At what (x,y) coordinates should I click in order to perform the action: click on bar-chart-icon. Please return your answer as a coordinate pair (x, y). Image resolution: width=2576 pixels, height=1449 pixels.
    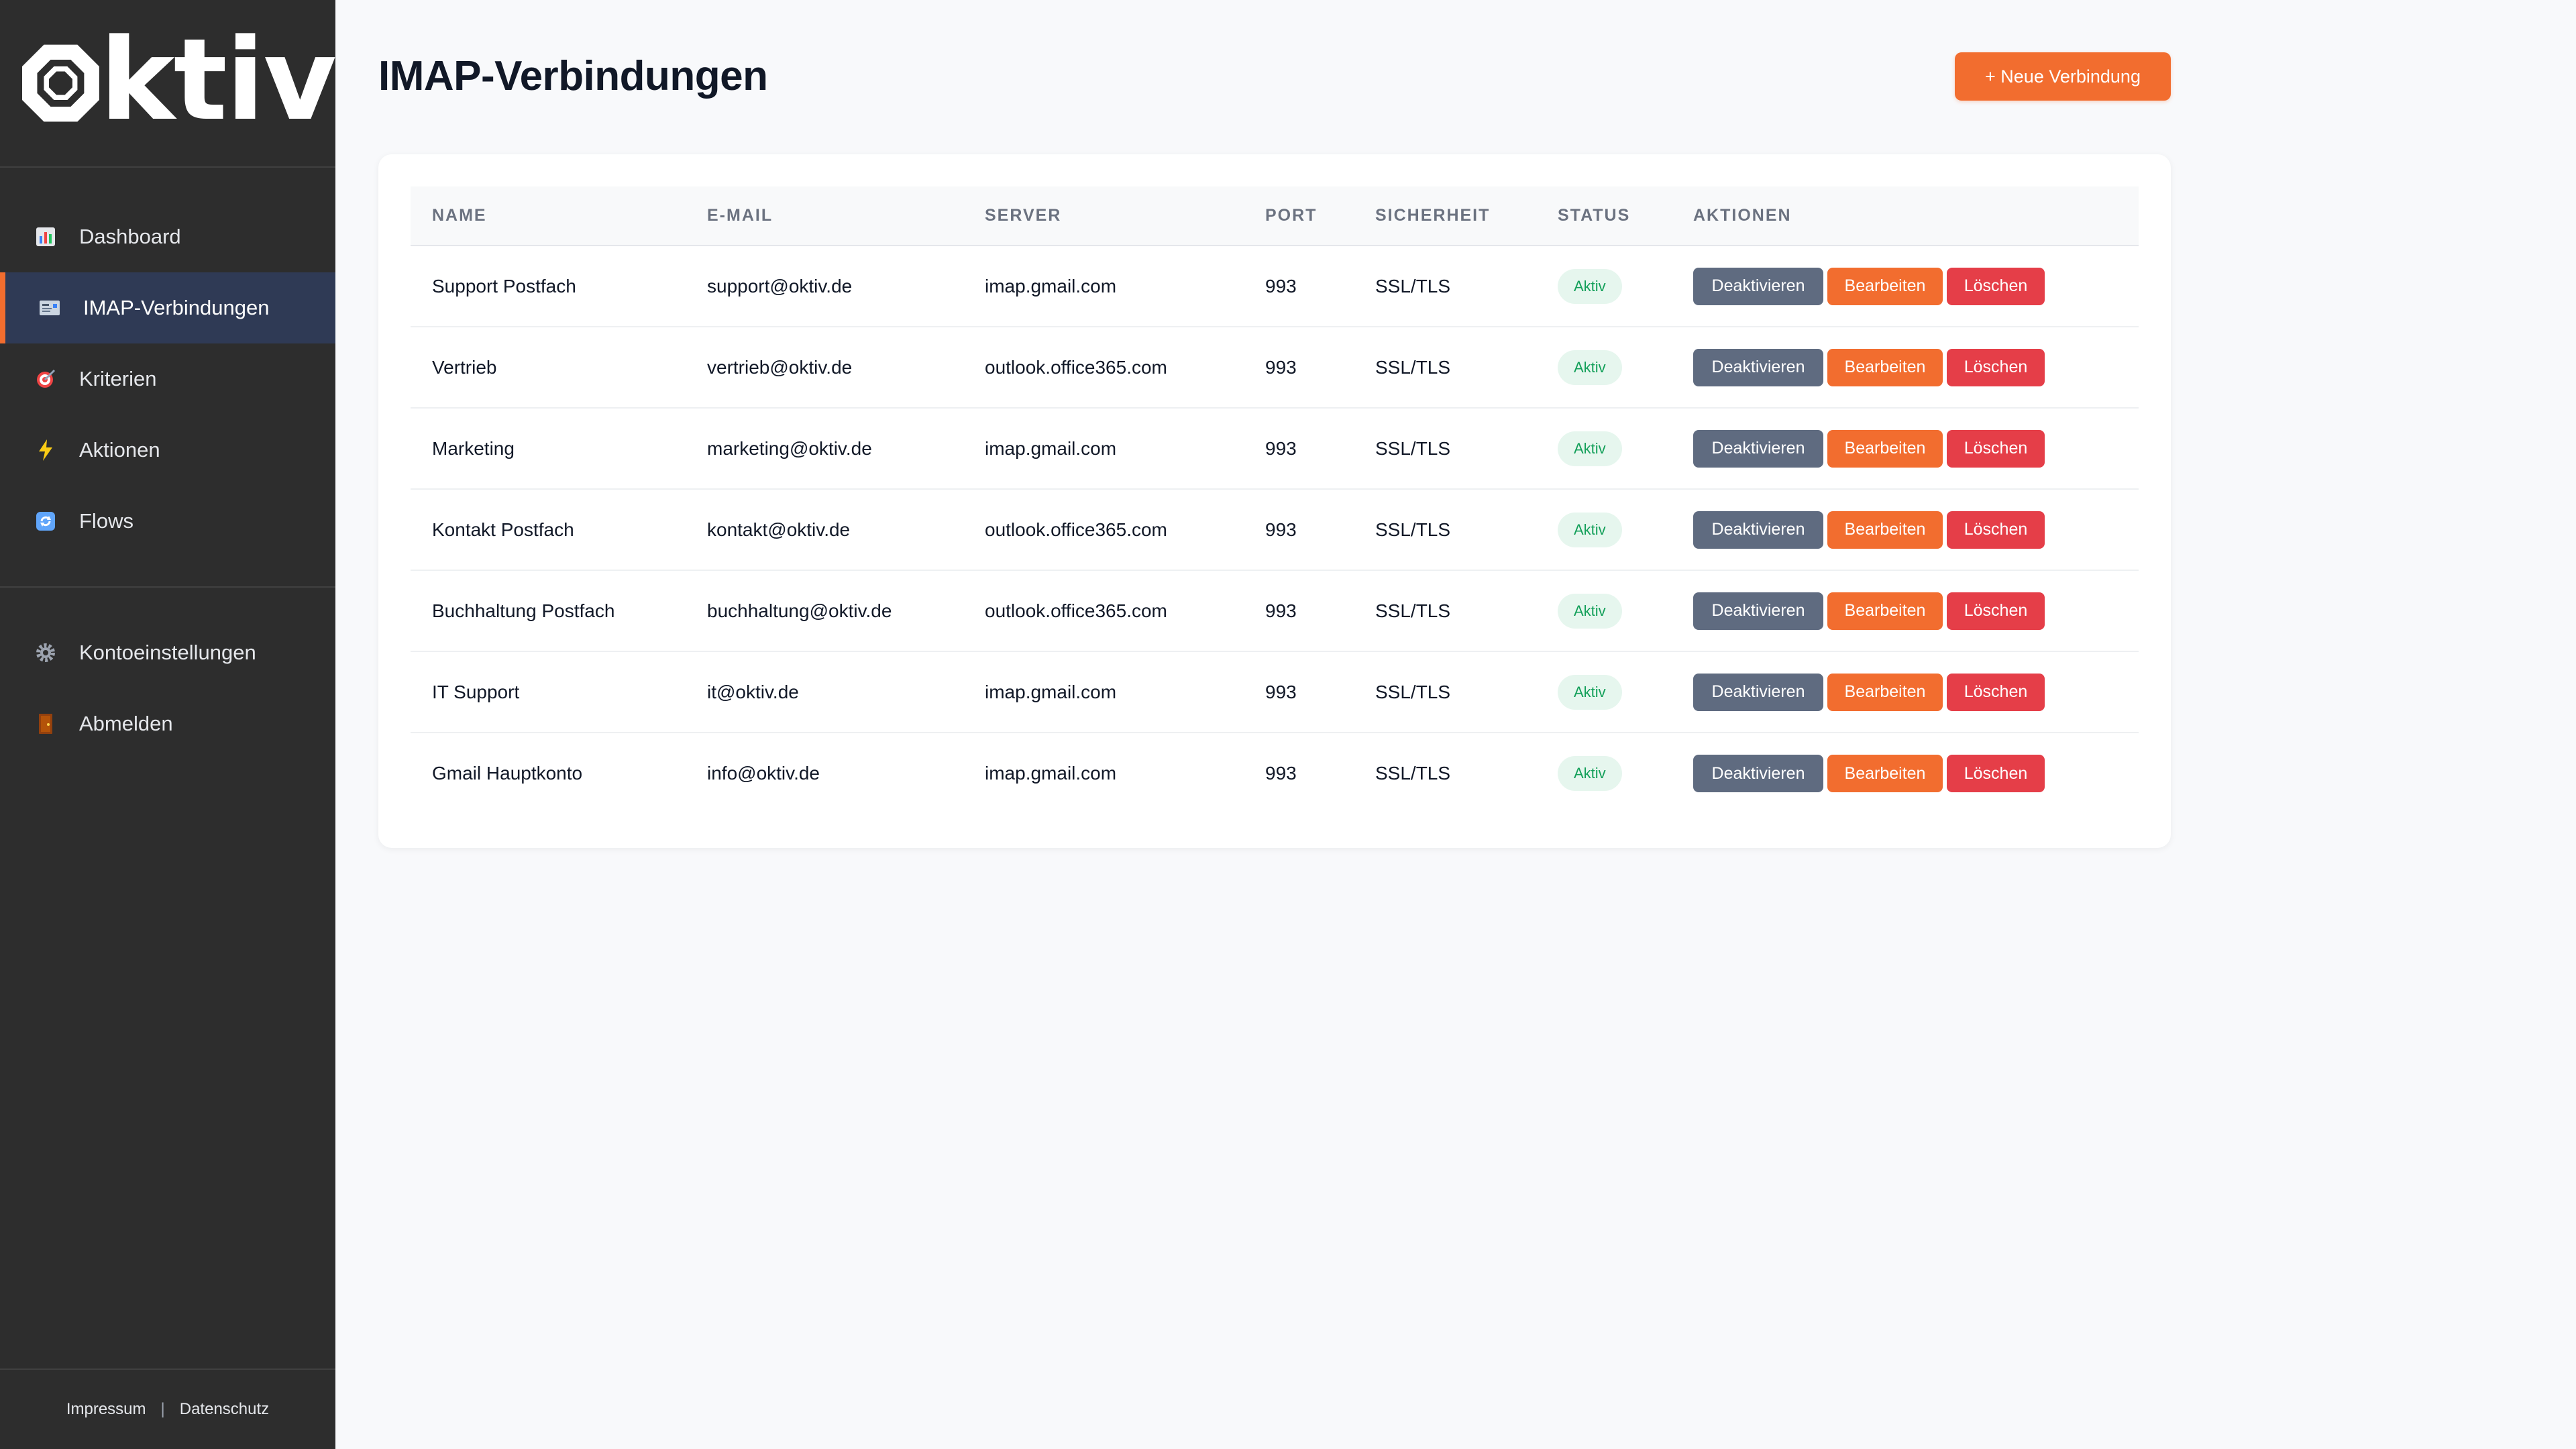
    Looking at the image, I should click on (46, 237).